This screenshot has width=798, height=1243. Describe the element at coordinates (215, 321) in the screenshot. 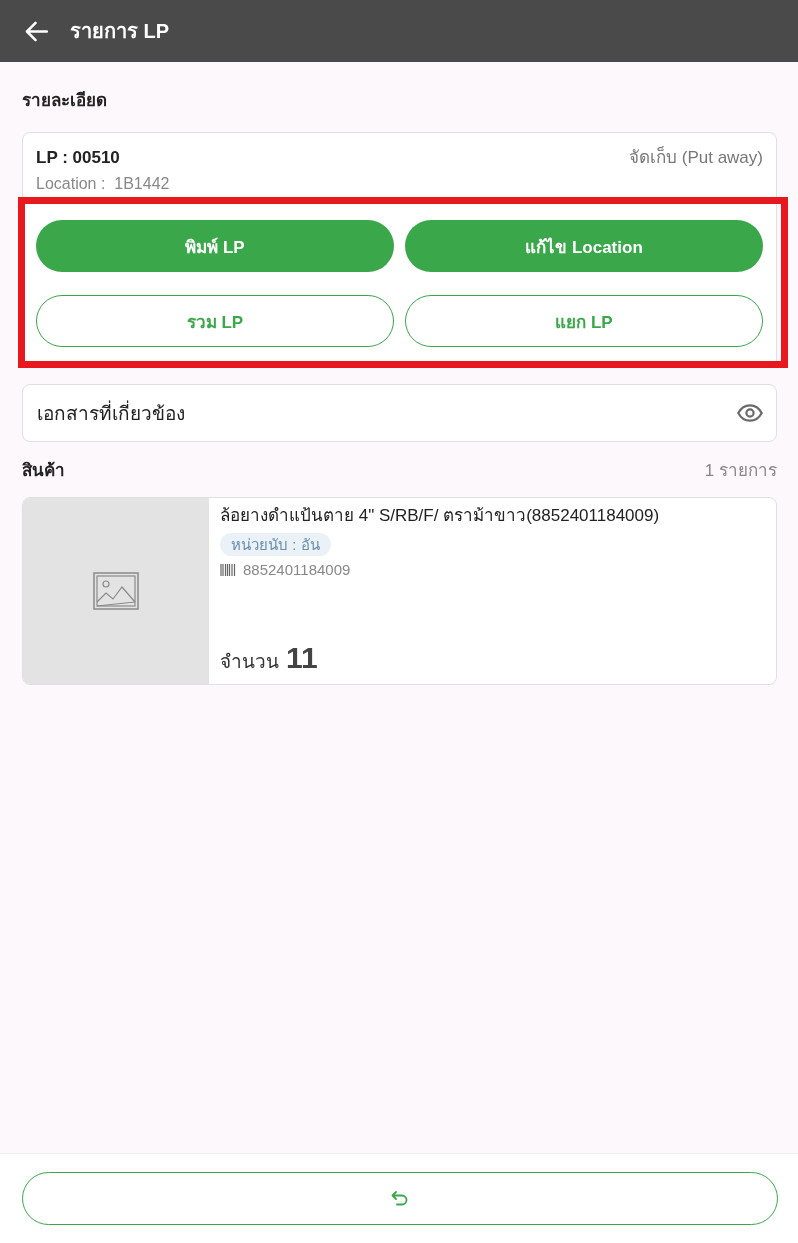

I see `outline-action-button: รวม LP` at that location.